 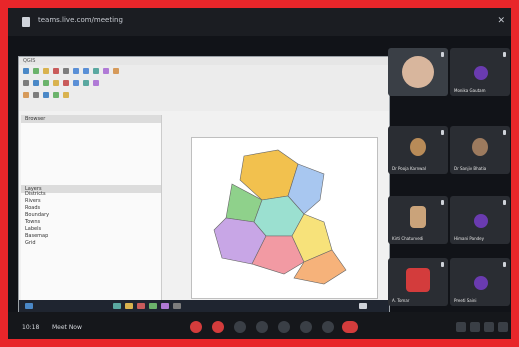 What do you see at coordinates (66, 83) in the screenshot?
I see `undo-icon` at bounding box center [66, 83].